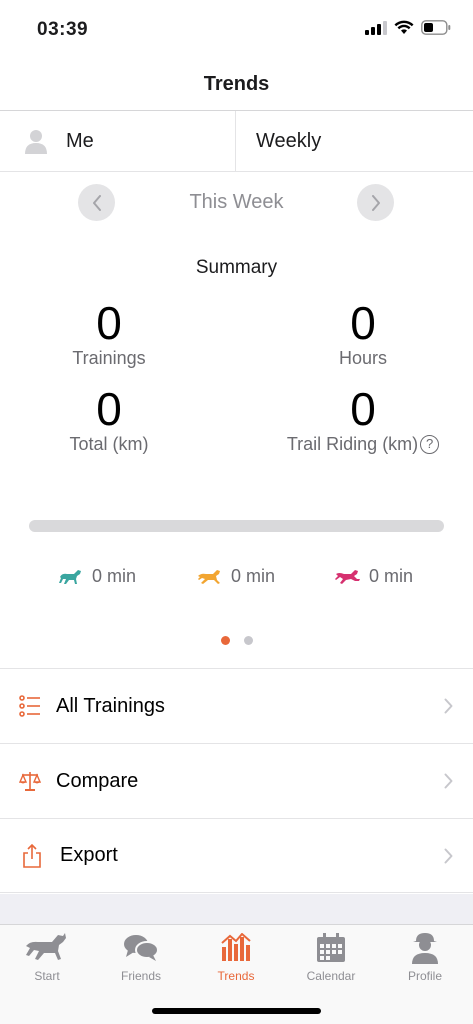 The width and height of the screenshot is (473, 1024). I want to click on trainings-label: Trainings, so click(109, 358).